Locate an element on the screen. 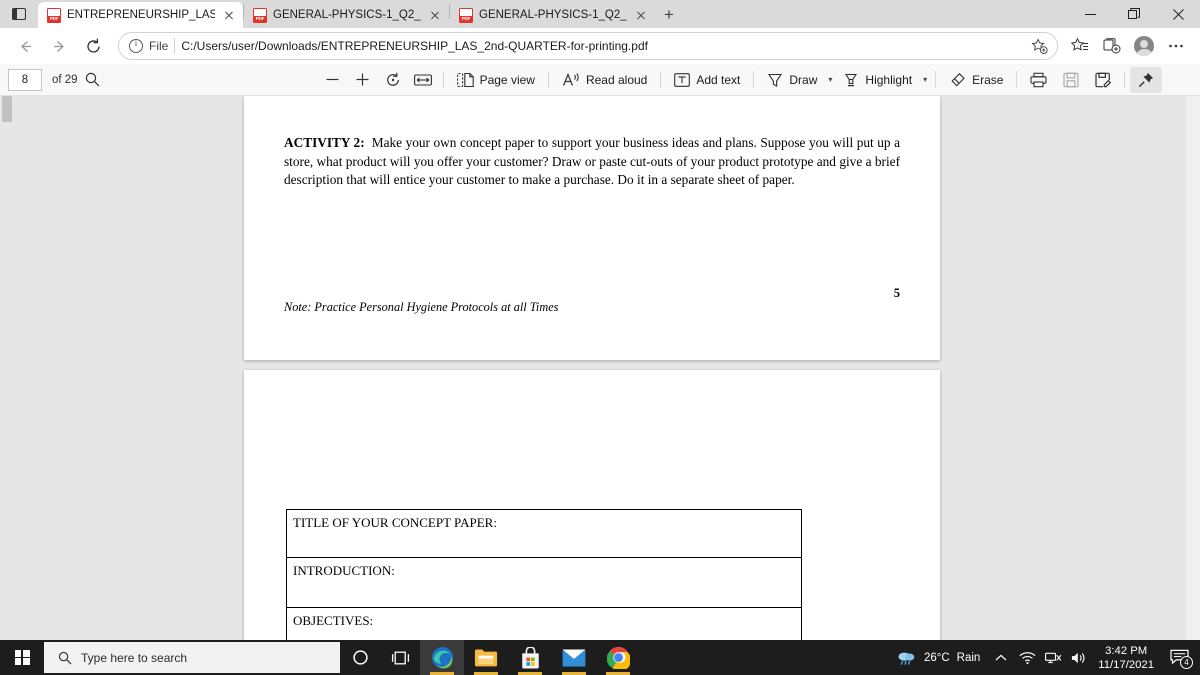  highlight-button: Highlight is located at coordinates (877, 80).